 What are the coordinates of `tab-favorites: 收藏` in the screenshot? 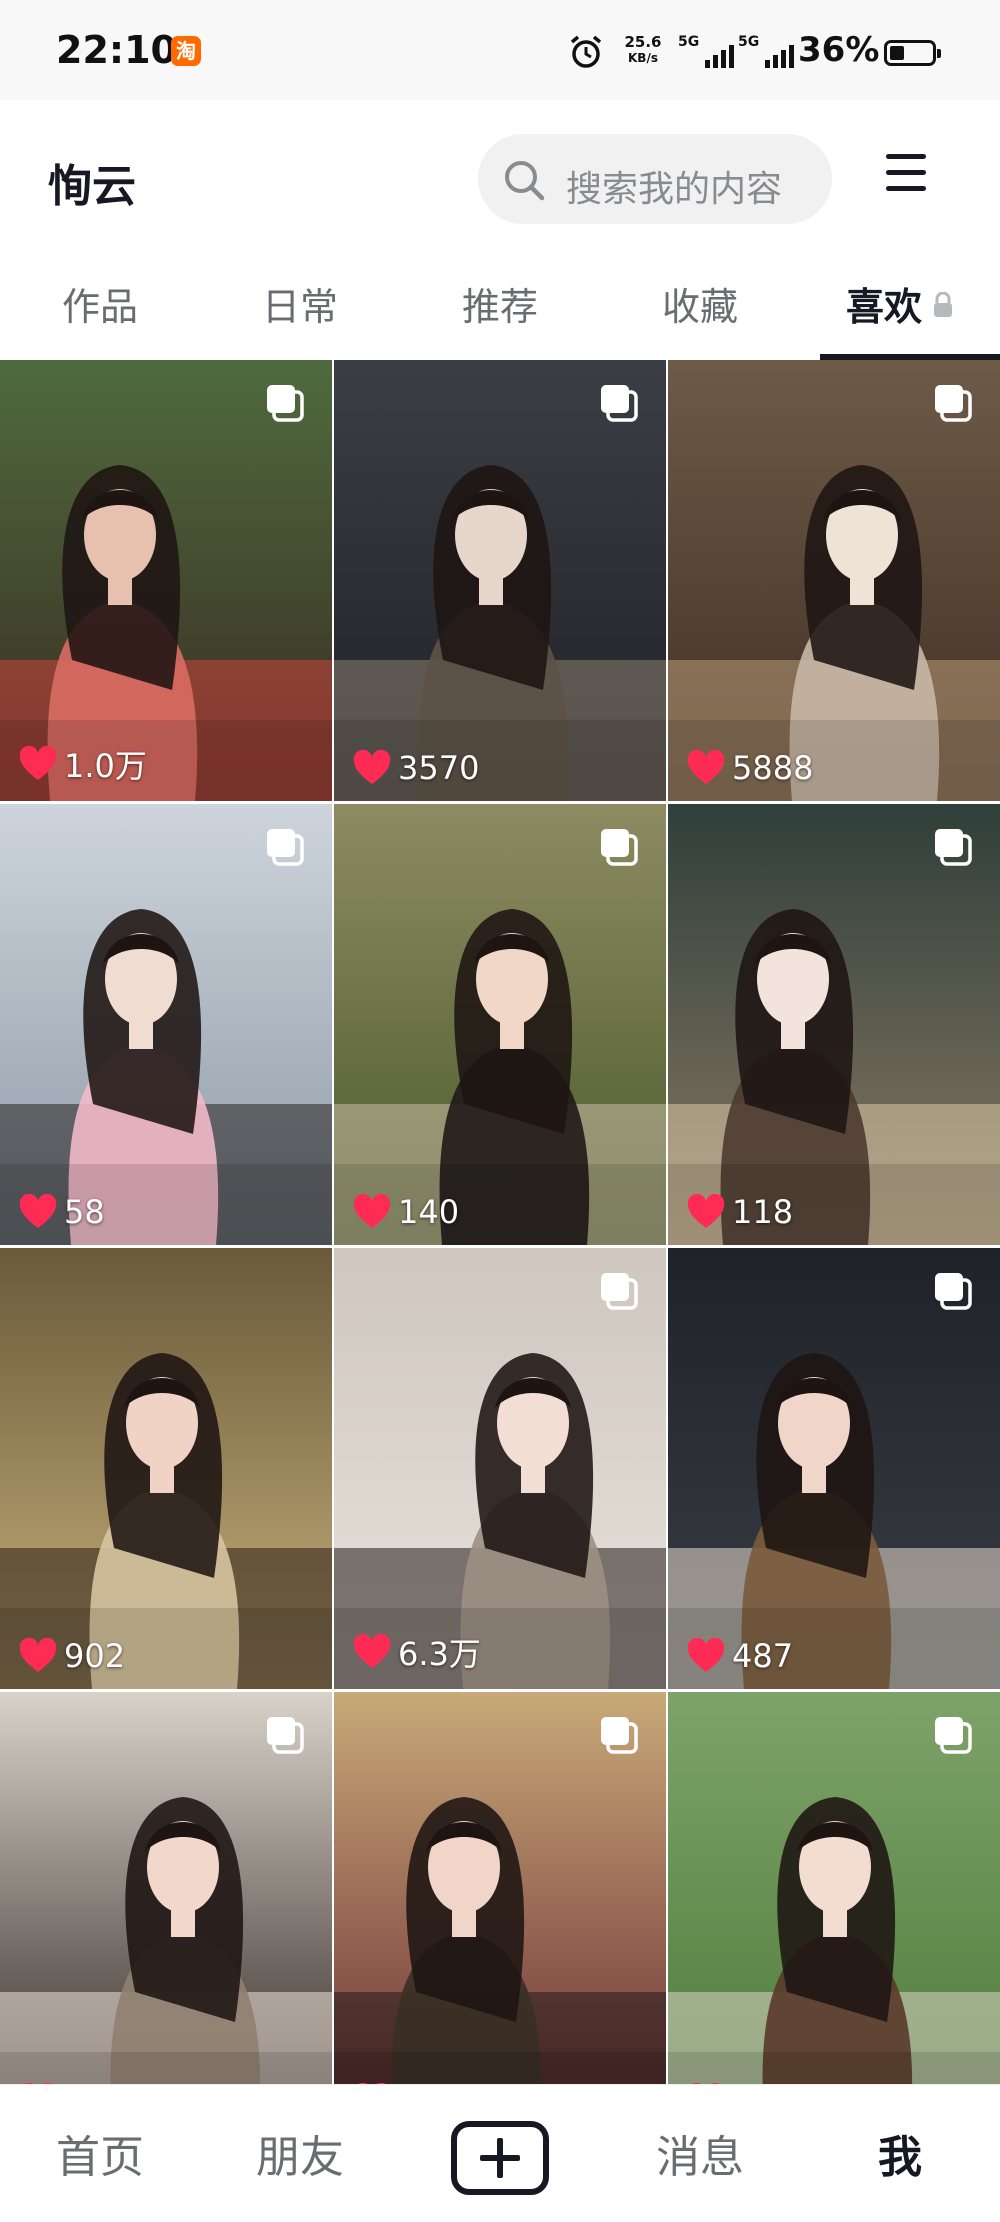 It's located at (700, 318).